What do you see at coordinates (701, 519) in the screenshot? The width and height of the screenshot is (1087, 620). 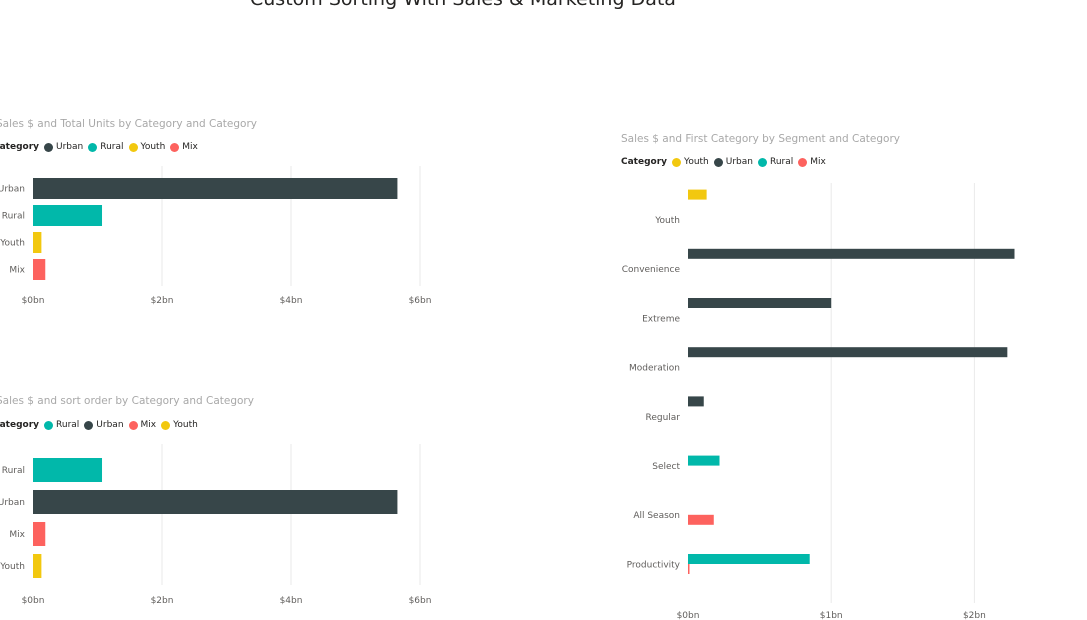 I see `bar-all-season-mix` at bounding box center [701, 519].